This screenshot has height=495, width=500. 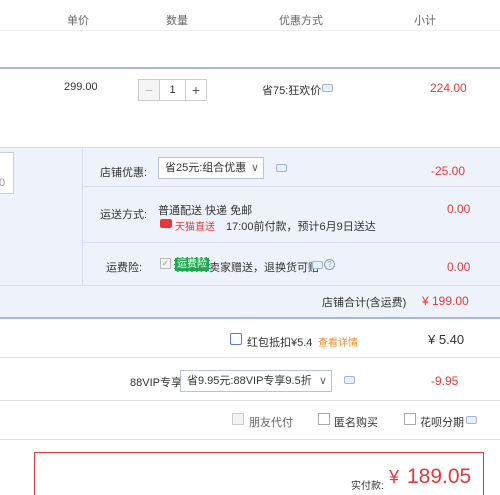 I want to click on shop-left-divider, so click(x=82, y=216).